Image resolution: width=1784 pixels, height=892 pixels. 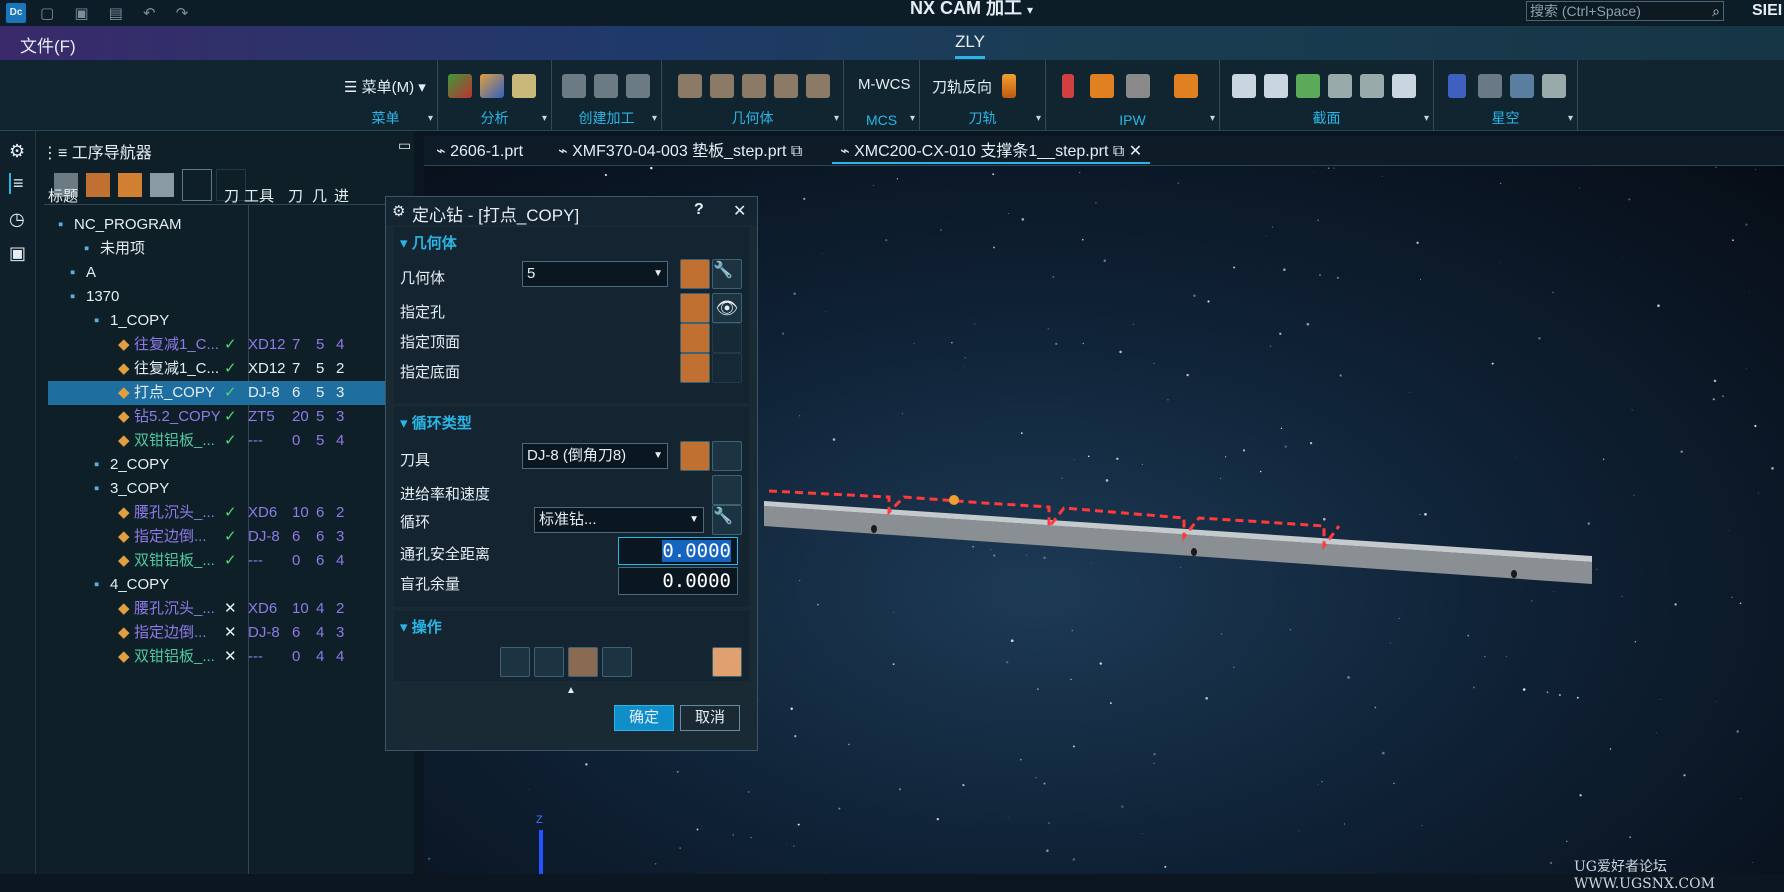 I want to click on tab-zly: ZLY, so click(x=970, y=45).